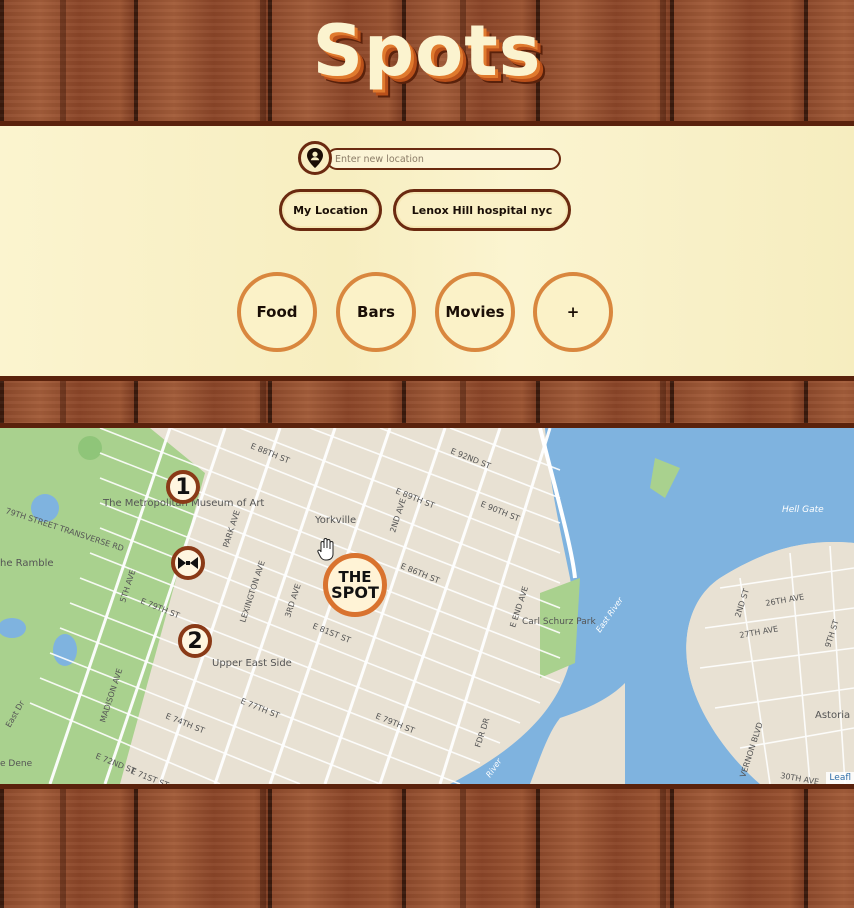  I want to click on map-marker-1: 1, so click(183, 487).